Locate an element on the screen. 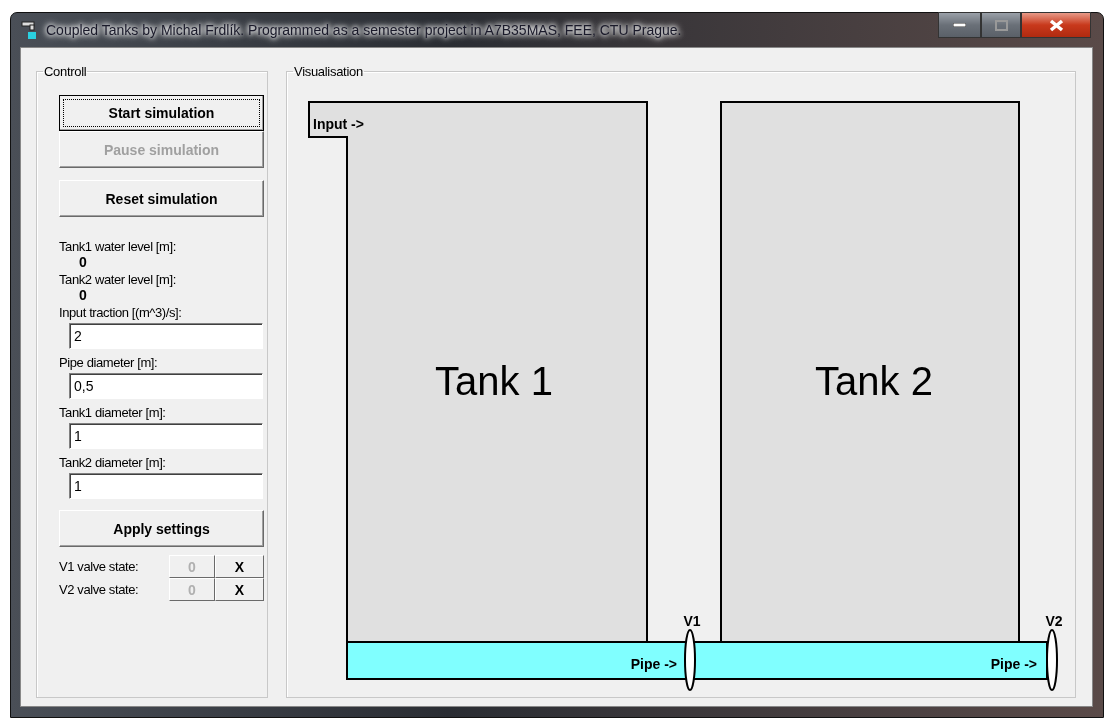 This screenshot has height=722, width=1114. field-label: Tank1 diameter [m]: is located at coordinates (113, 412).